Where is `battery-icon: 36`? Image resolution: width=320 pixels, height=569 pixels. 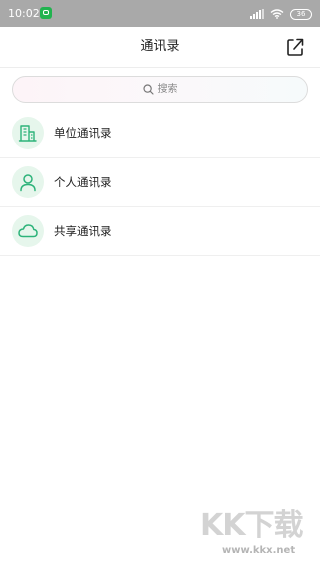 battery-icon: 36 is located at coordinates (301, 14).